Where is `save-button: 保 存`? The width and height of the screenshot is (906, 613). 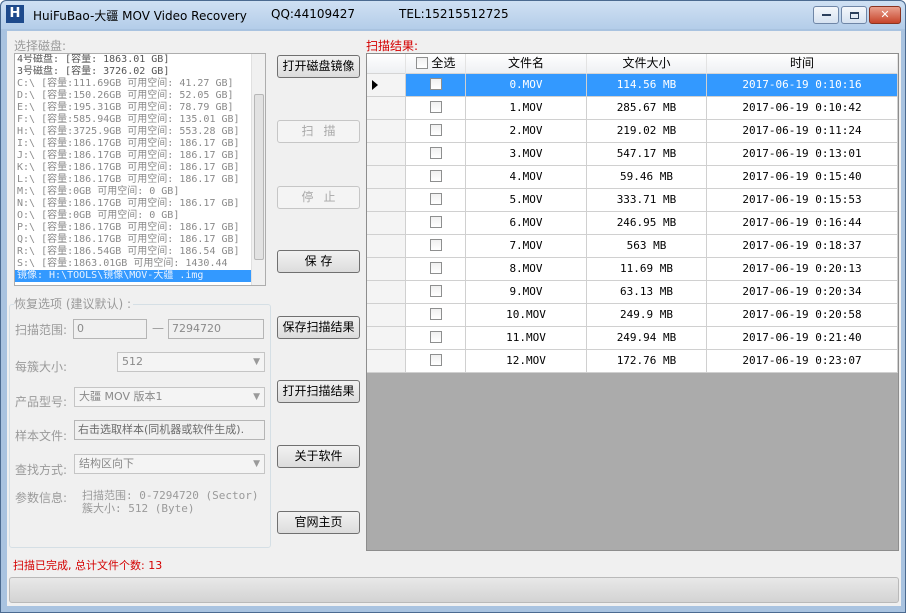
save-button: 保 存 is located at coordinates (318, 261).